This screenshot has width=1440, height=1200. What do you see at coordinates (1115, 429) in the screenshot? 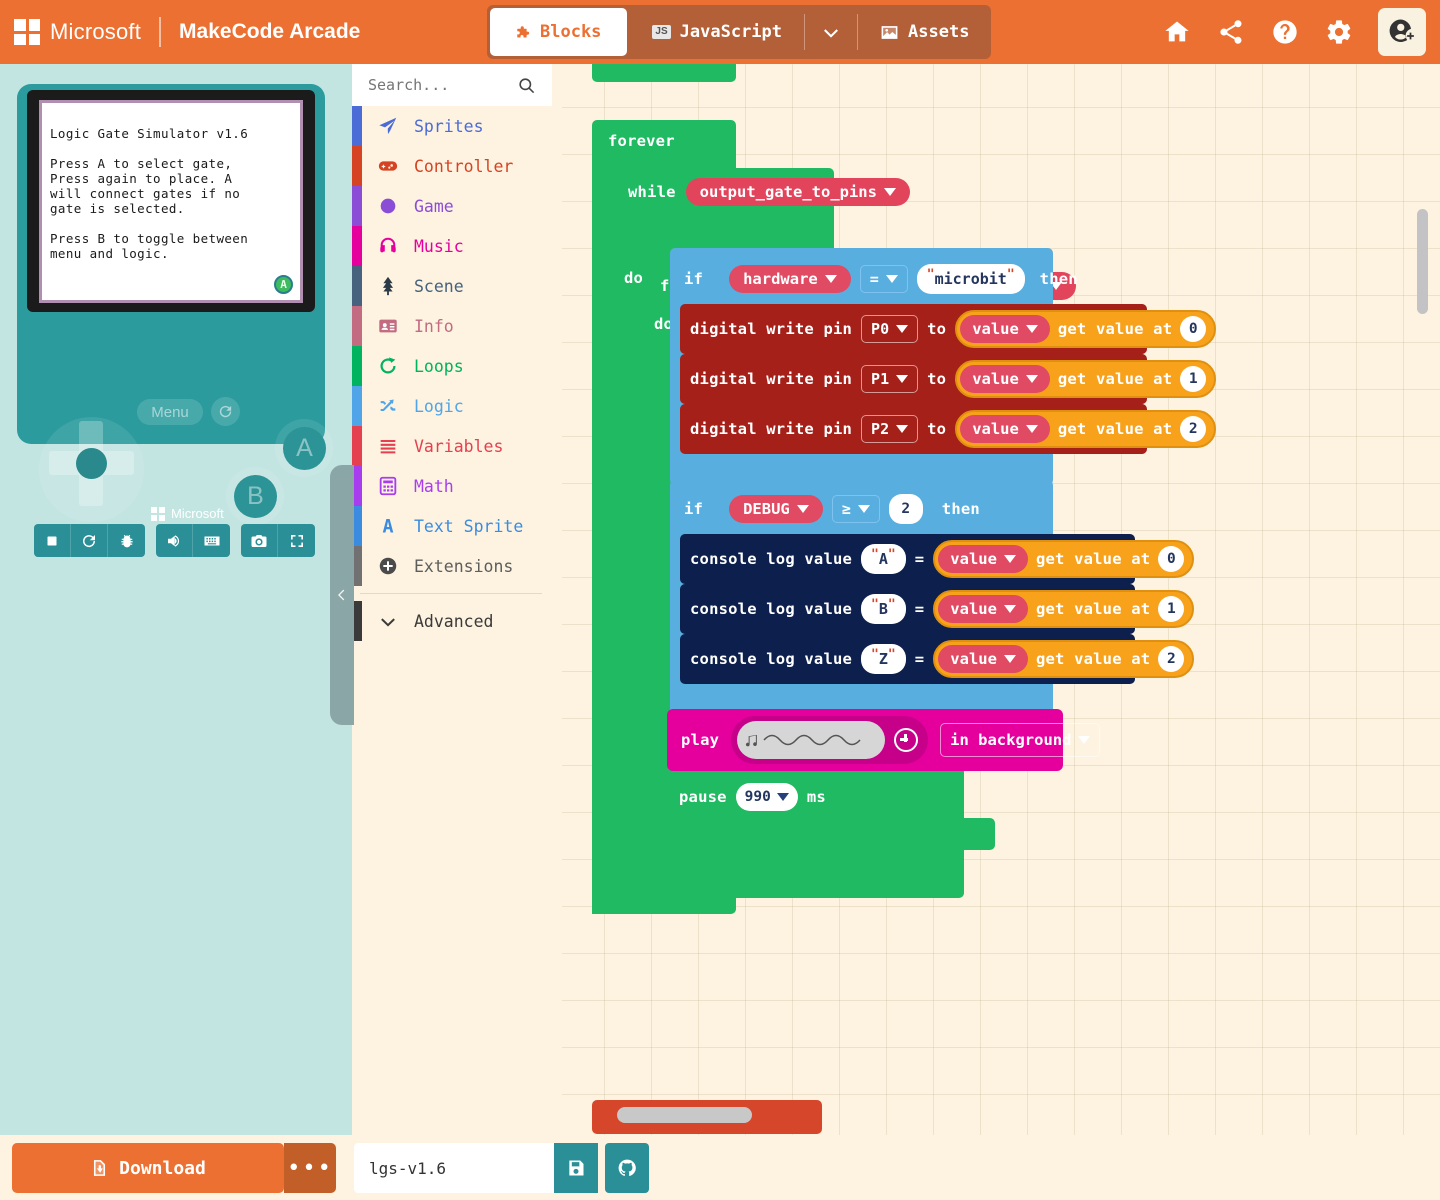
I see `get-value-at-label: get value at` at bounding box center [1115, 429].